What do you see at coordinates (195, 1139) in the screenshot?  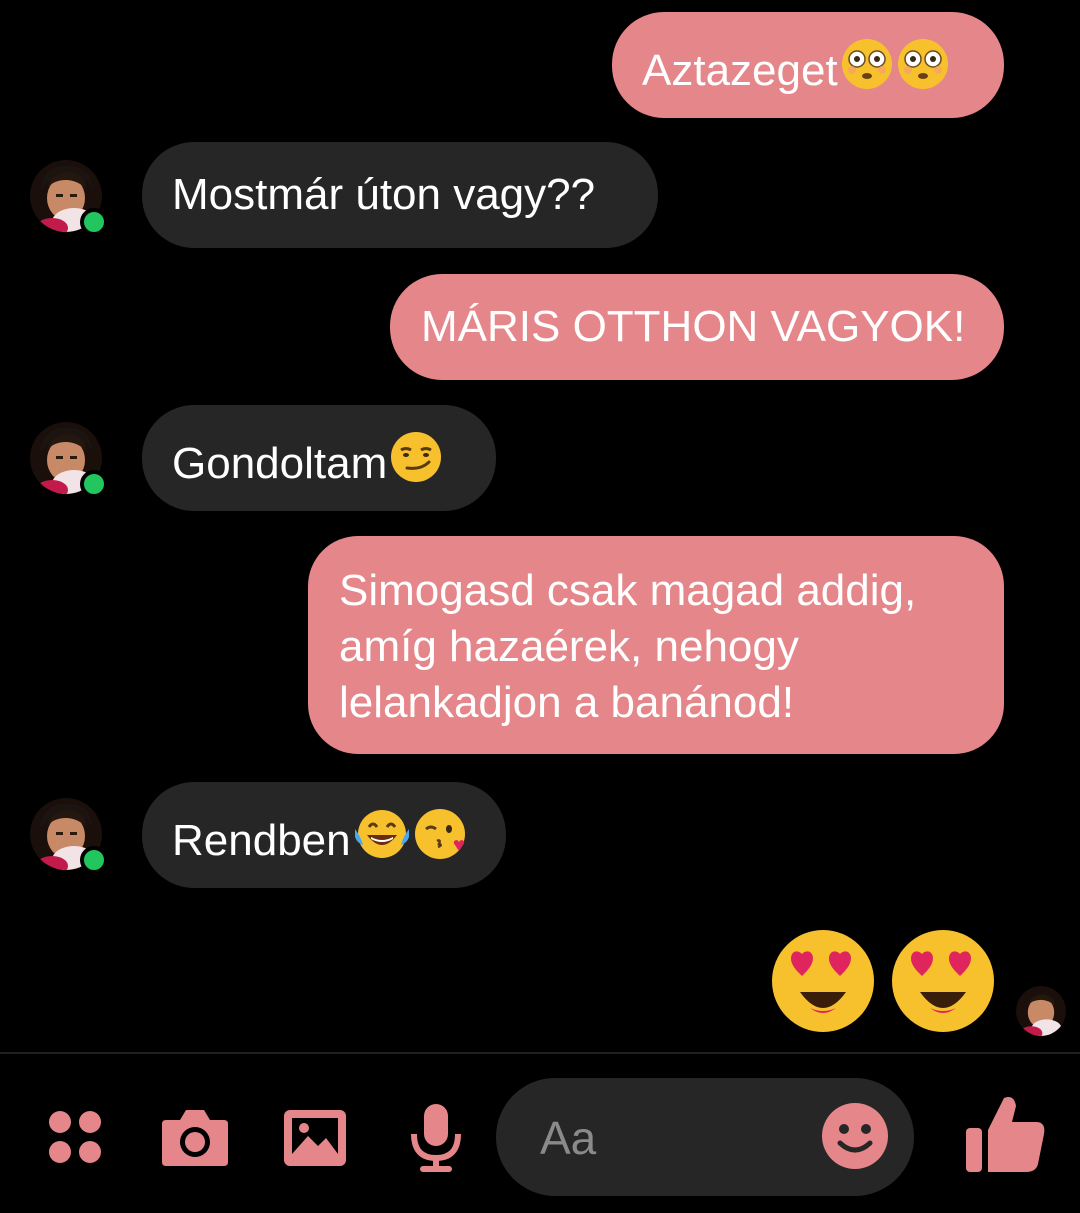 I see `camera-icon` at bounding box center [195, 1139].